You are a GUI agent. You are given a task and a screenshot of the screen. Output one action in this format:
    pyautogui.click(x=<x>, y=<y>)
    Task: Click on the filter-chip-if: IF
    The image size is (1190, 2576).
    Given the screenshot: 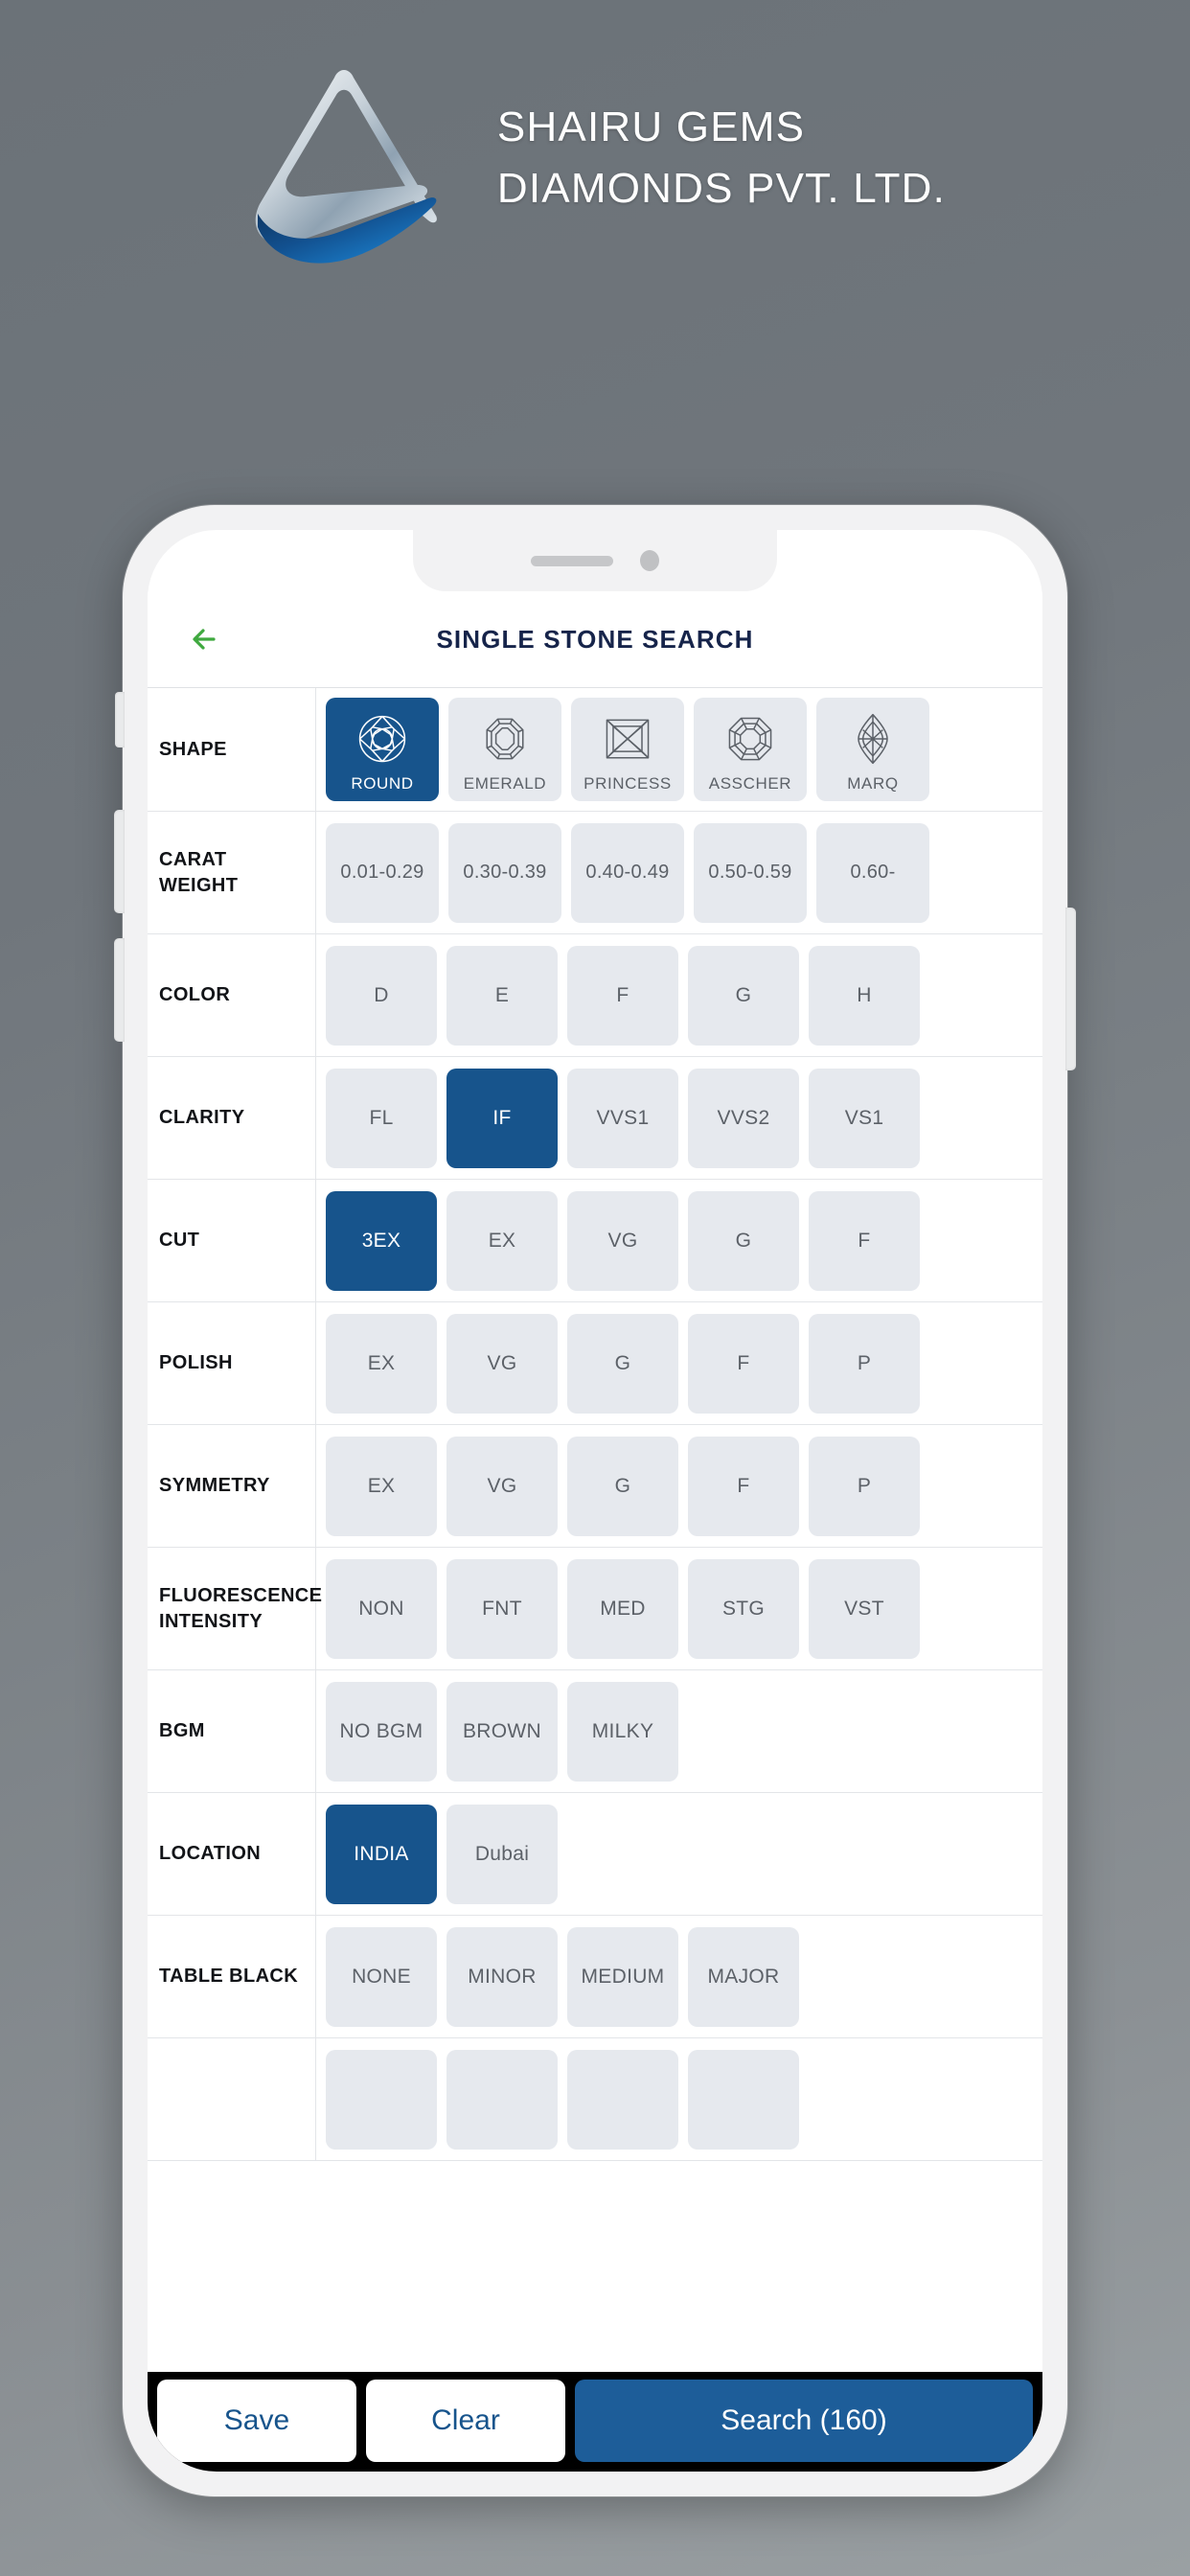 What is the action you would take?
    pyautogui.click(x=502, y=1118)
    